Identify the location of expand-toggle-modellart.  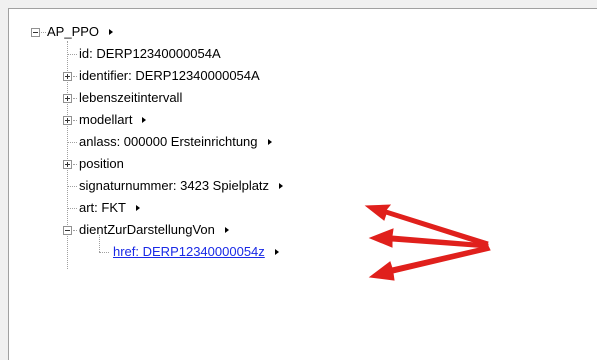
(67, 120).